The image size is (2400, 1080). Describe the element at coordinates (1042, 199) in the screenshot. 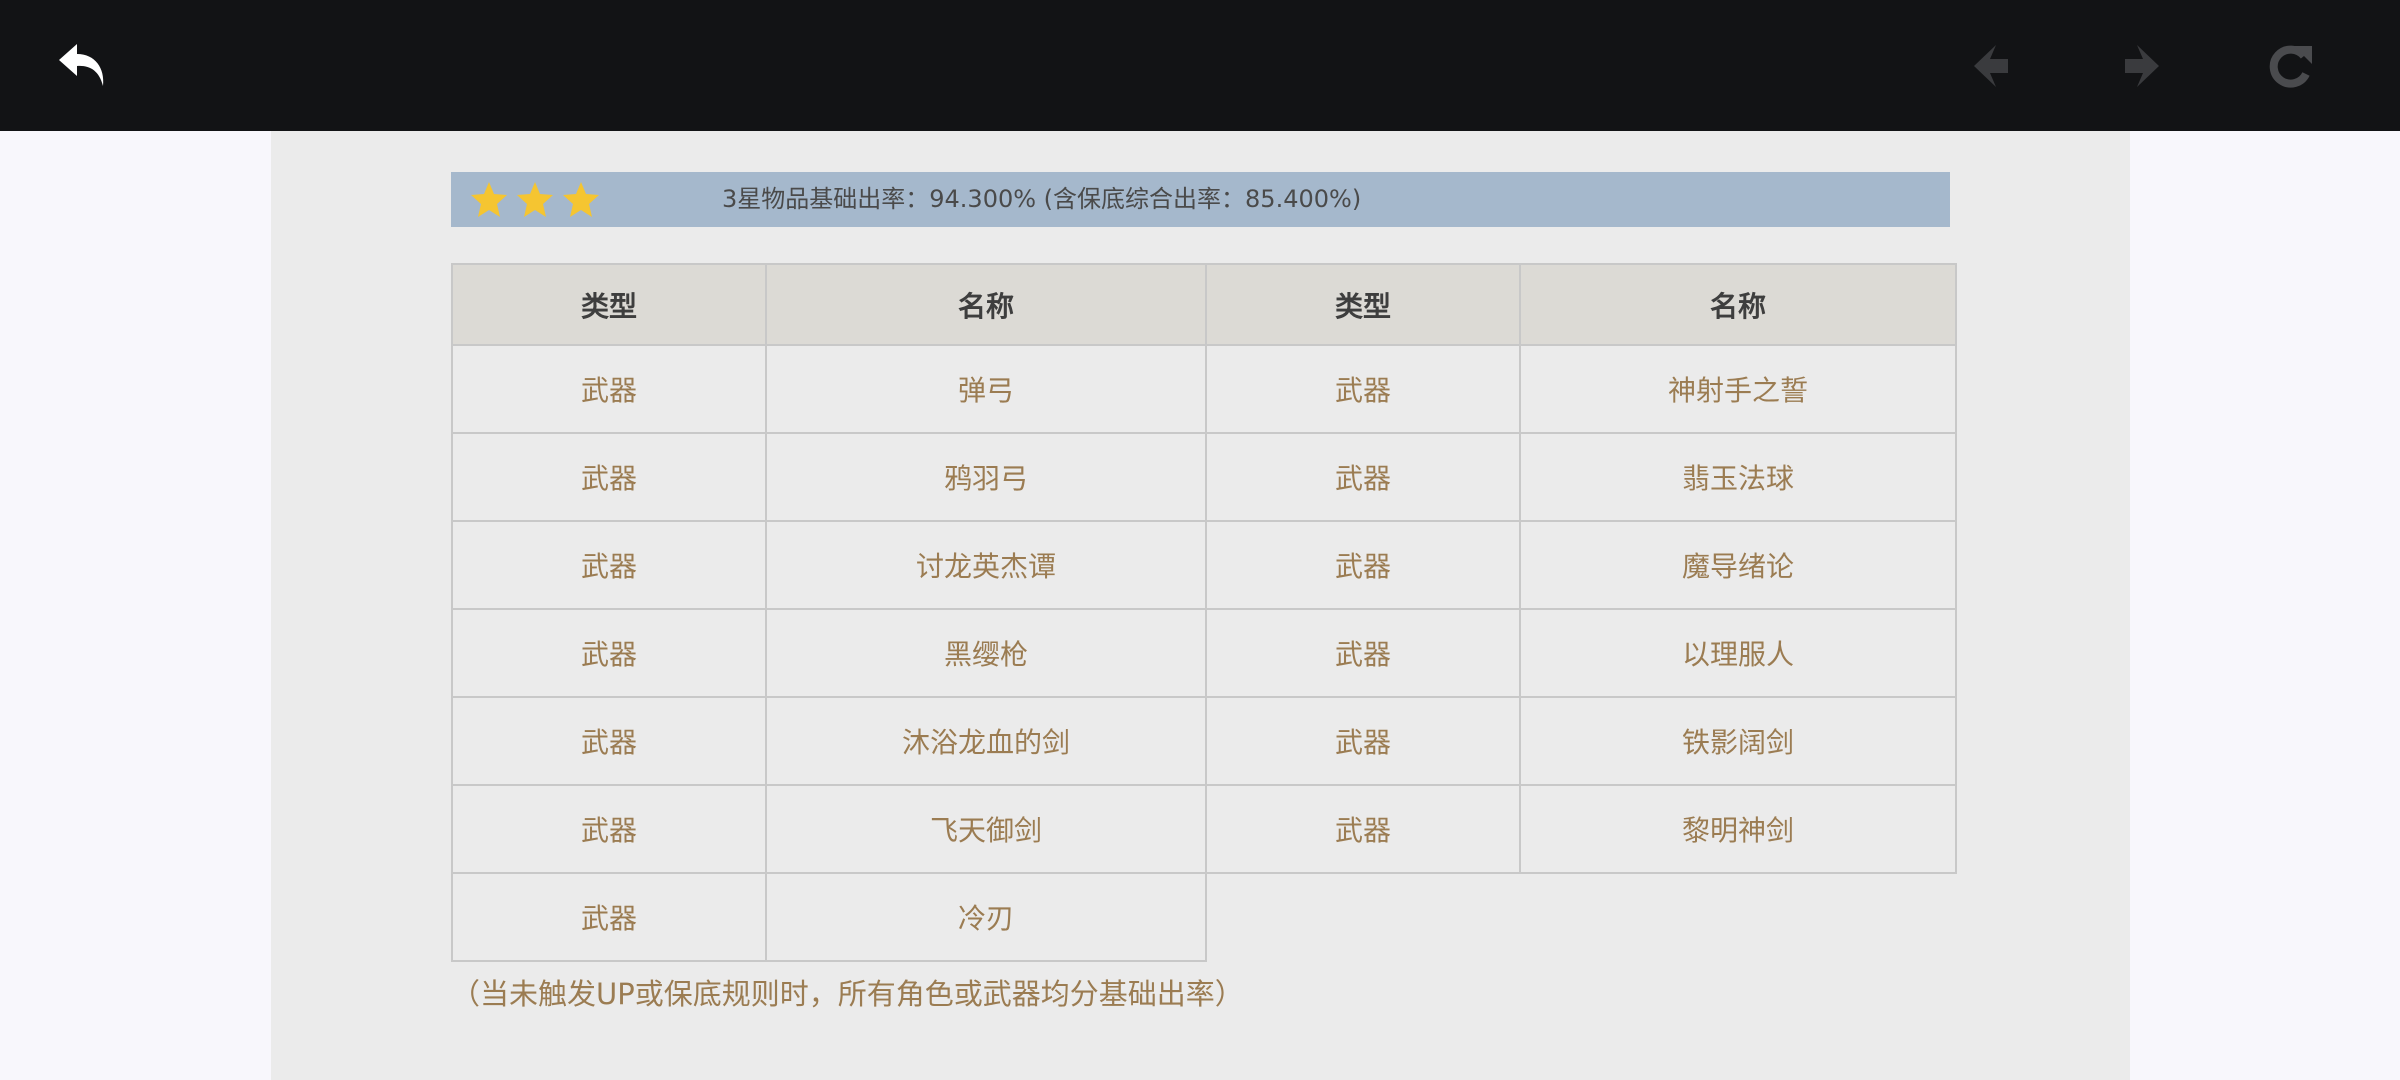

I see `rate-text: 3星物品基础出率：94.300% (含保底综合出率：85.400%)` at that location.